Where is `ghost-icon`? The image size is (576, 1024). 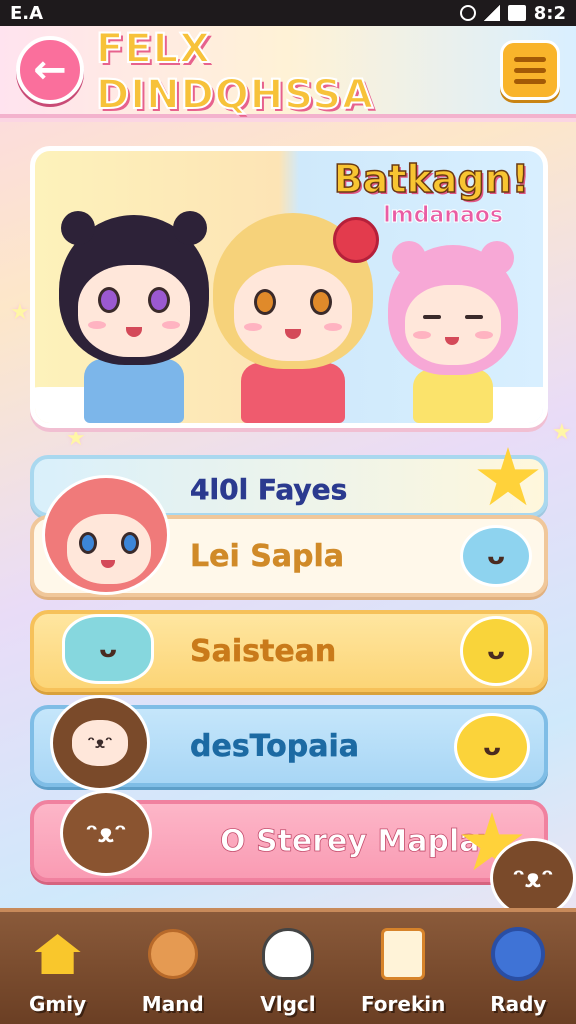 ghost-icon is located at coordinates (287, 954).